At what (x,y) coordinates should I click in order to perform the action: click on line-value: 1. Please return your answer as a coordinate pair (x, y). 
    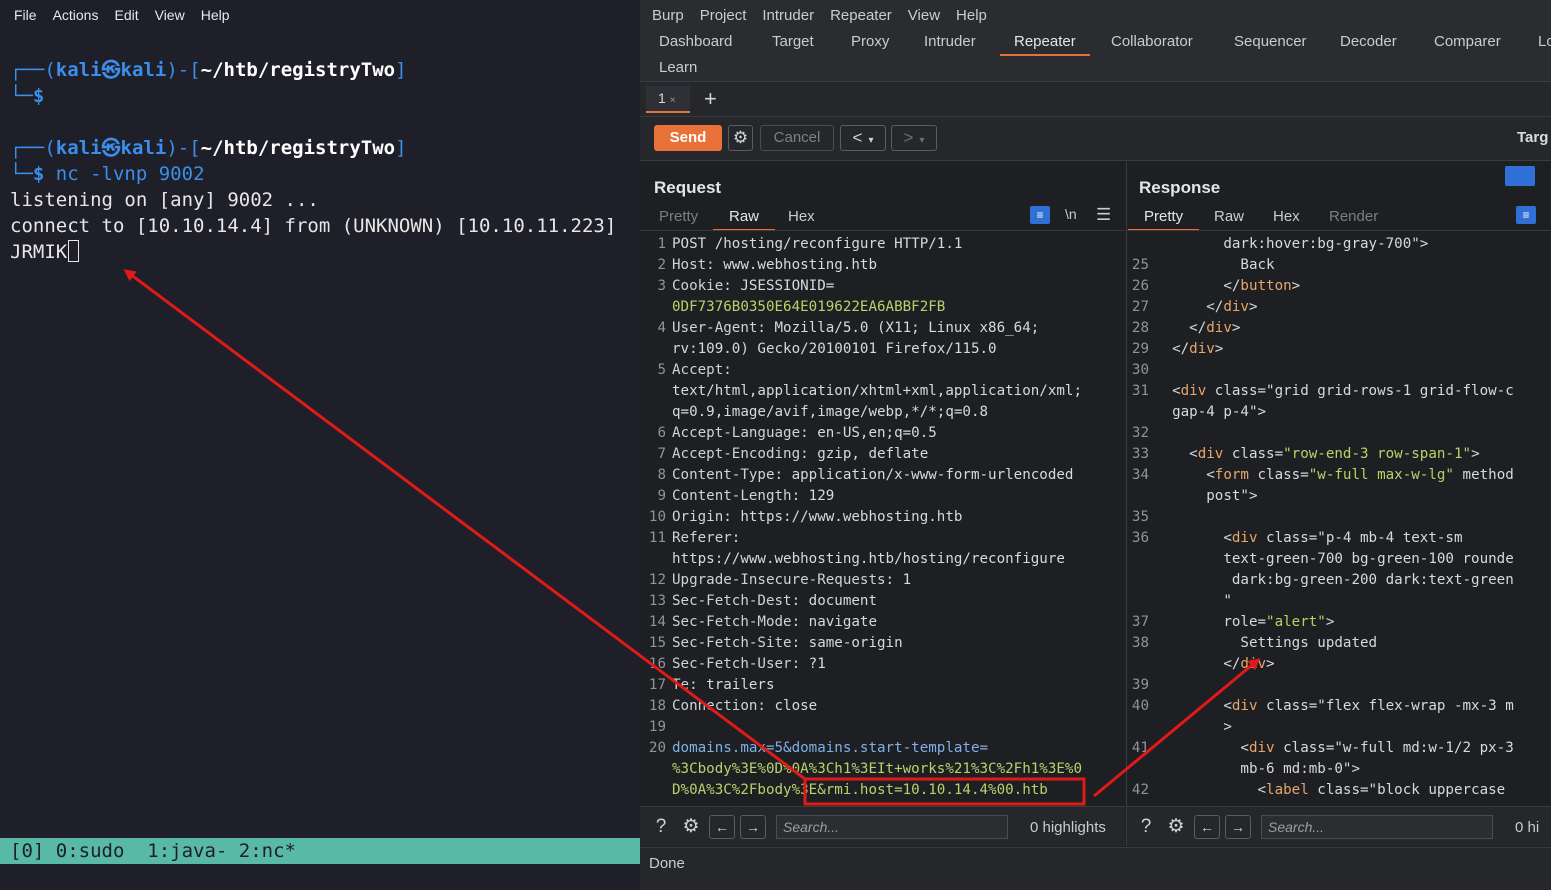
    Looking at the image, I should click on (903, 580).